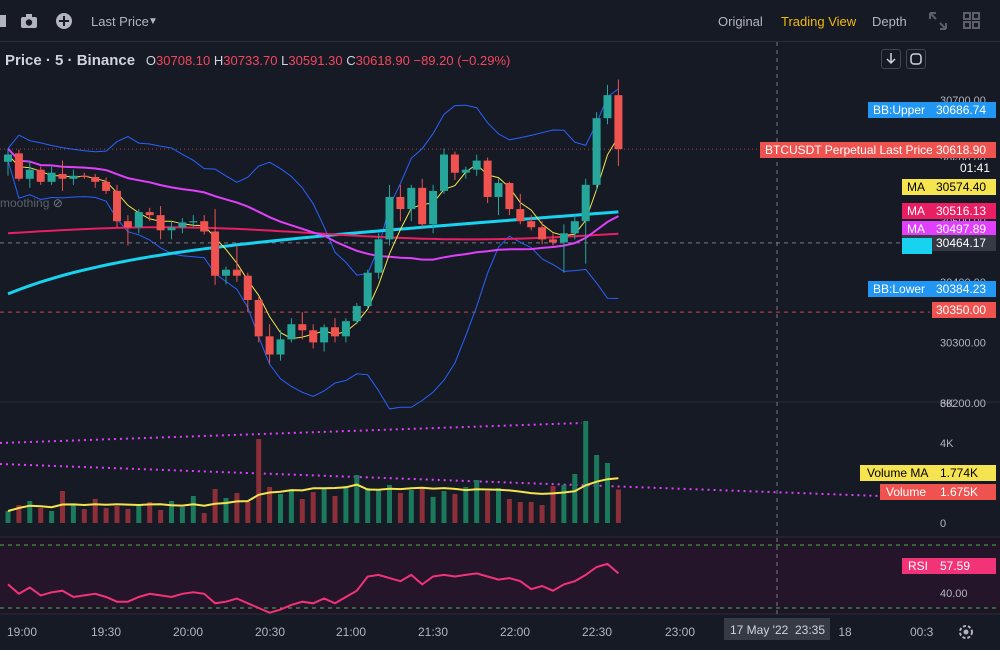 The height and width of the screenshot is (650, 1000). What do you see at coordinates (891, 59) in the screenshot?
I see `scroll-down-button` at bounding box center [891, 59].